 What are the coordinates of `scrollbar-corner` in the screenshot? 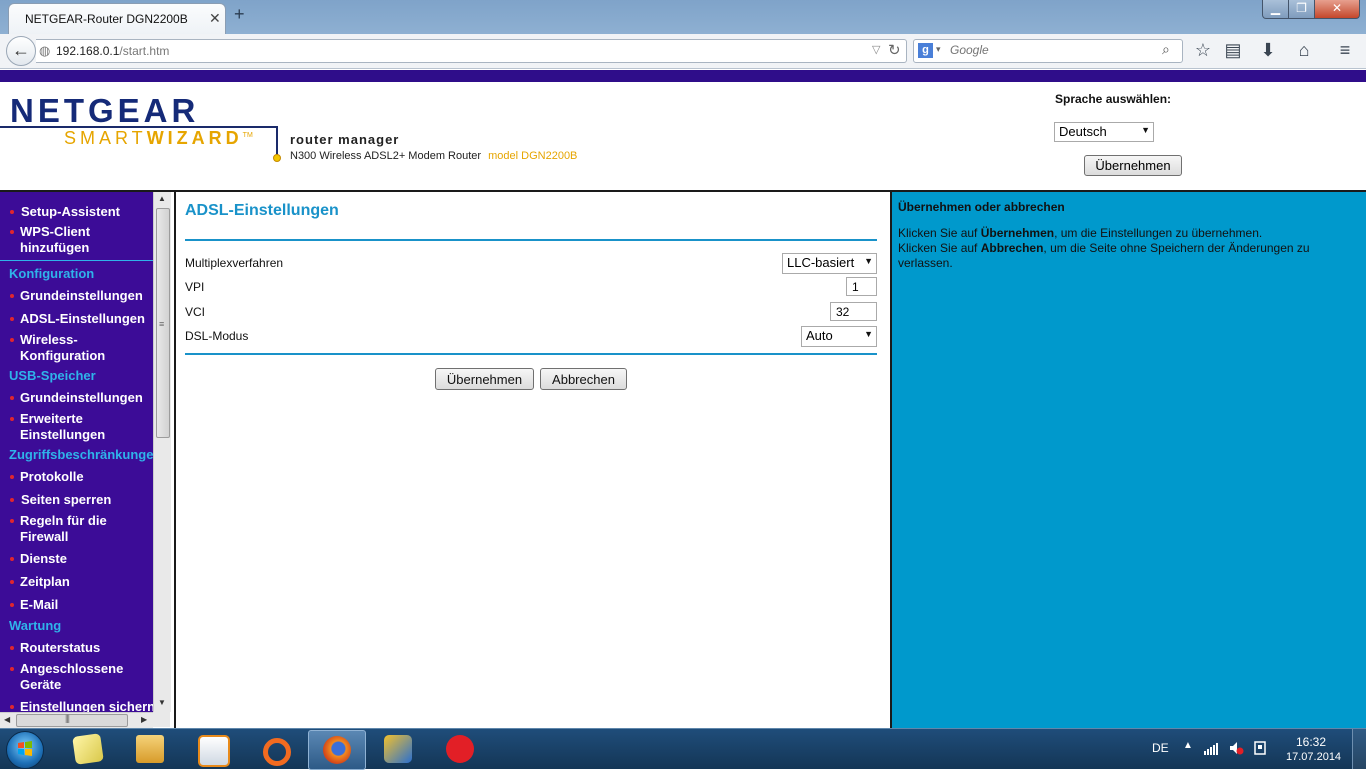 It's located at (161, 719).